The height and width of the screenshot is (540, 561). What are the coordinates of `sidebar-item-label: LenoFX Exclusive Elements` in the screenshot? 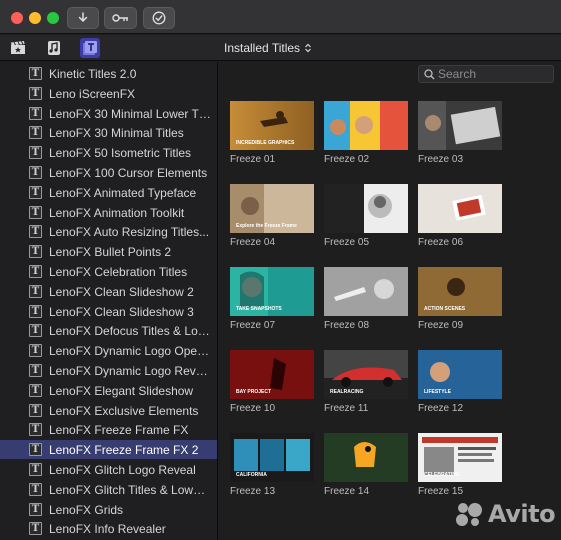 It's located at (124, 410).